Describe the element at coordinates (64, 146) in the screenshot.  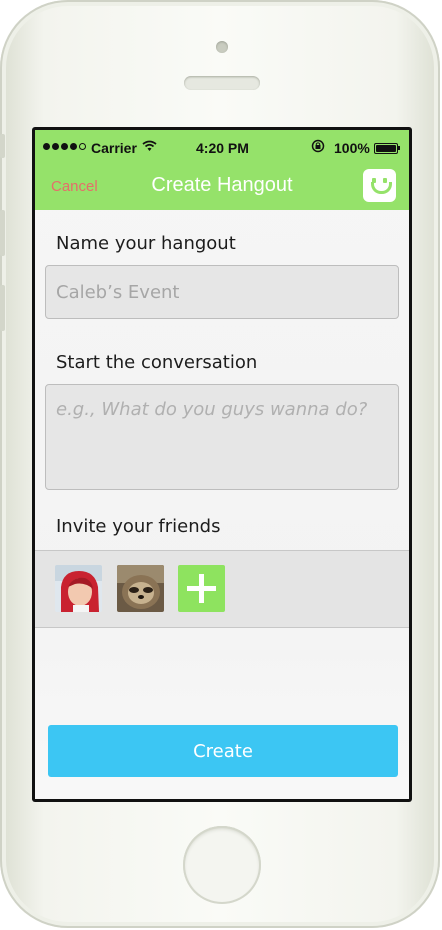
I see `signal-strength-icon` at that location.